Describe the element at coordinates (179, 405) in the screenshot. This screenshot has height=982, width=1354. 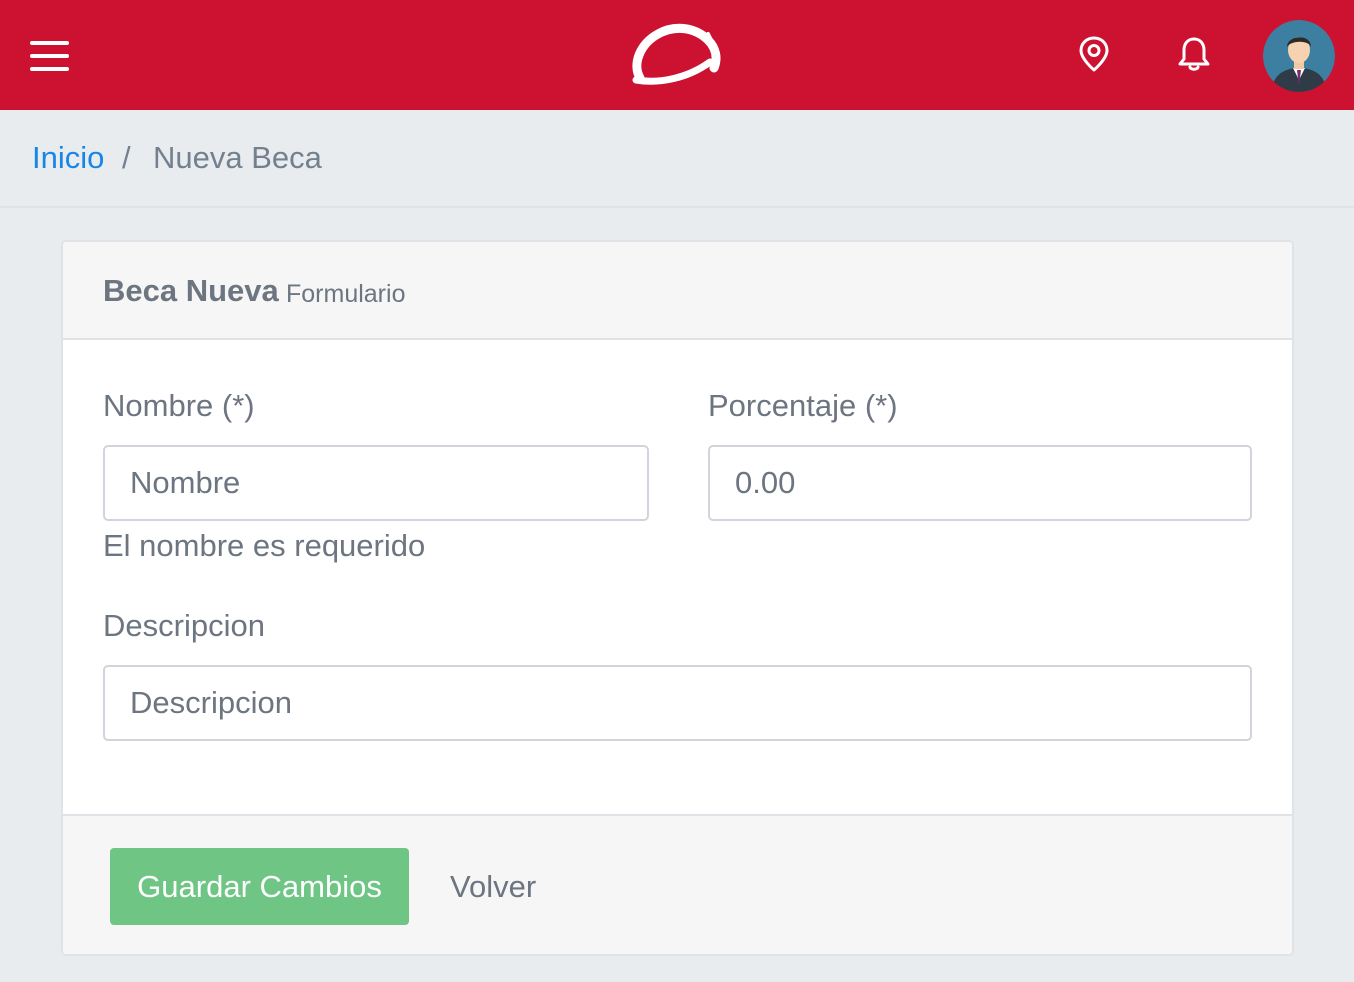
I see `nombre-label: Nombre (*)` at that location.